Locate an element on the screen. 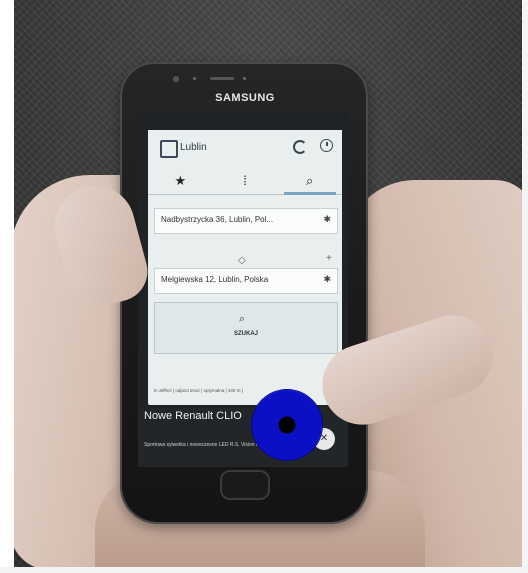 The width and height of the screenshot is (528, 573). phone-brand: SAMSUNG is located at coordinates (245, 98).